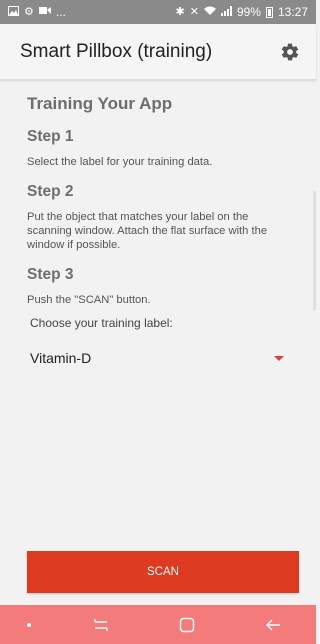 This screenshot has height=644, width=320. What do you see at coordinates (100, 103) in the screenshot?
I see `page-heading: Training Your App` at bounding box center [100, 103].